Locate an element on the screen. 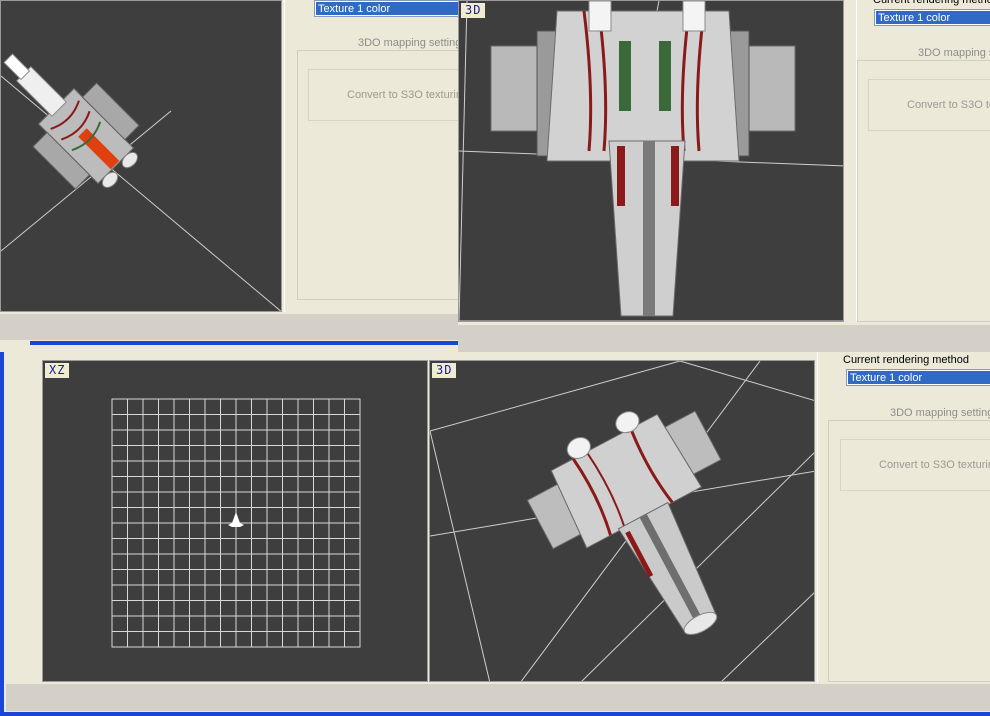 This screenshot has height=716, width=990. top-left-viewport is located at coordinates (141, 156).